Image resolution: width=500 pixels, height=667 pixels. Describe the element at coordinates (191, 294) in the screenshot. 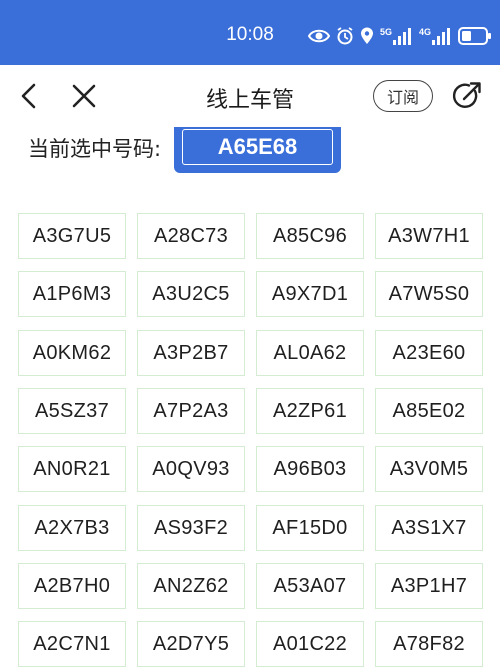

I see `plate-option: A3U2C5` at that location.